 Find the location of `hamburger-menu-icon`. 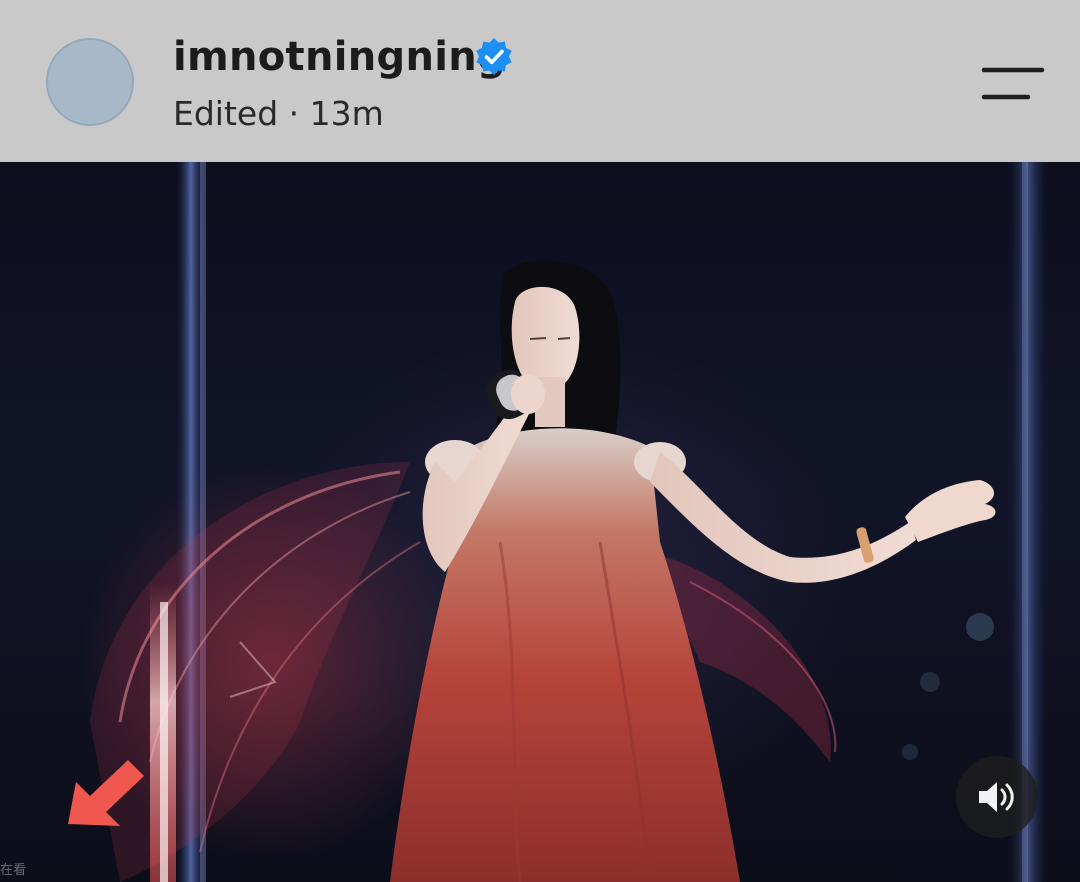

hamburger-menu-icon is located at coordinates (1013, 84).